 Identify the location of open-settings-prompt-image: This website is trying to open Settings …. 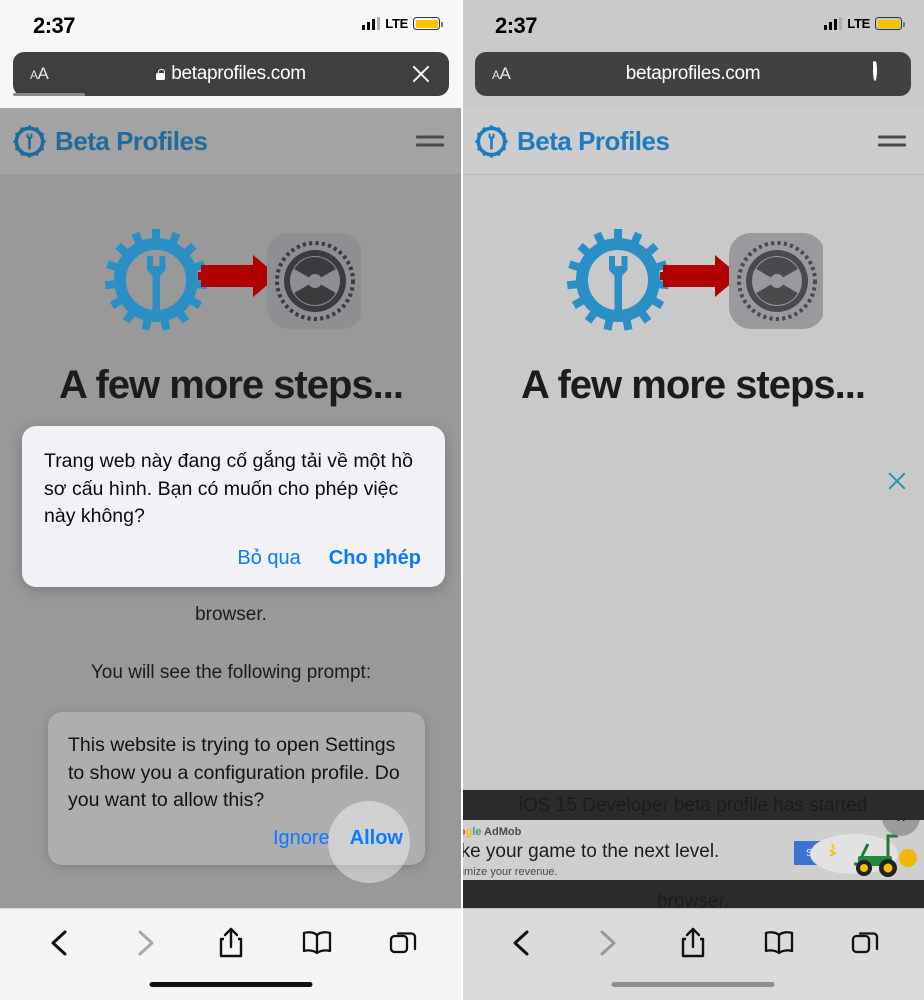
(236, 798).